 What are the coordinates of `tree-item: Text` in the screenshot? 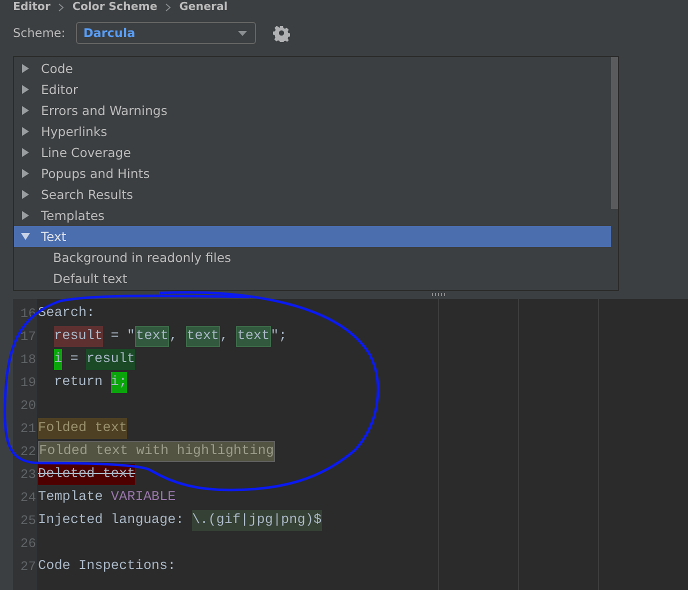 It's located at (312, 236).